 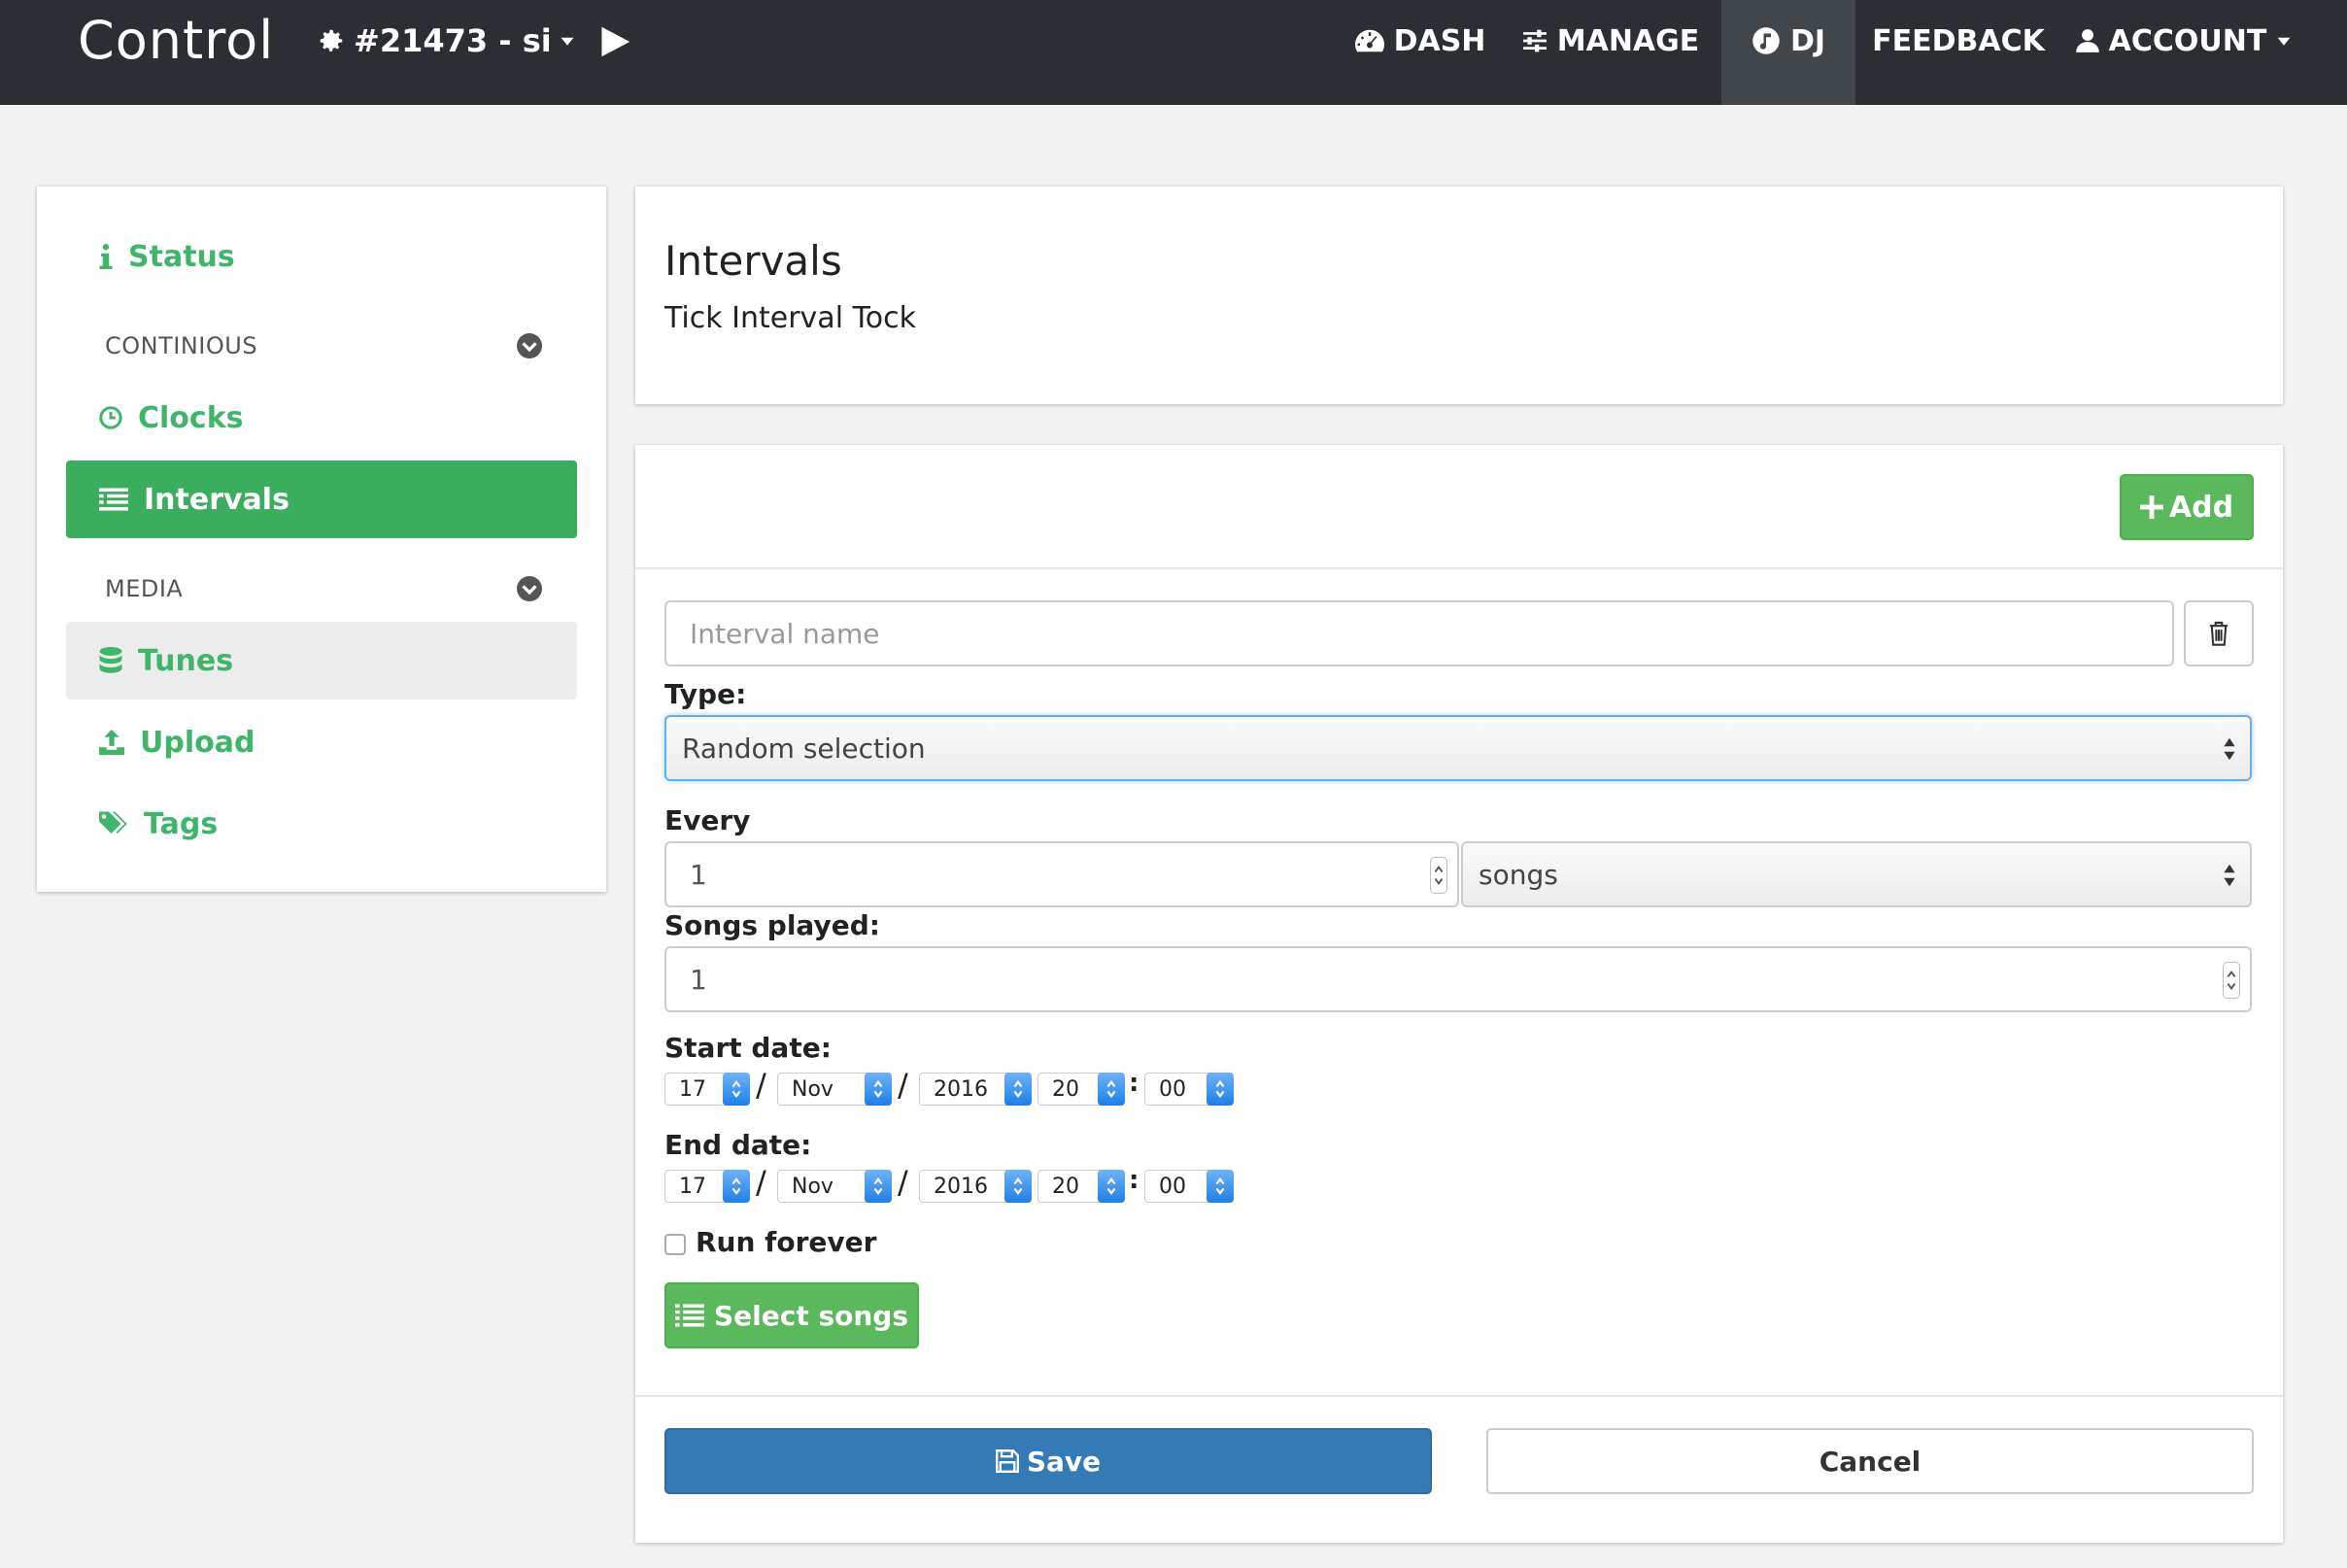 What do you see at coordinates (786, 1242) in the screenshot?
I see `run-forever-label: Run forever` at bounding box center [786, 1242].